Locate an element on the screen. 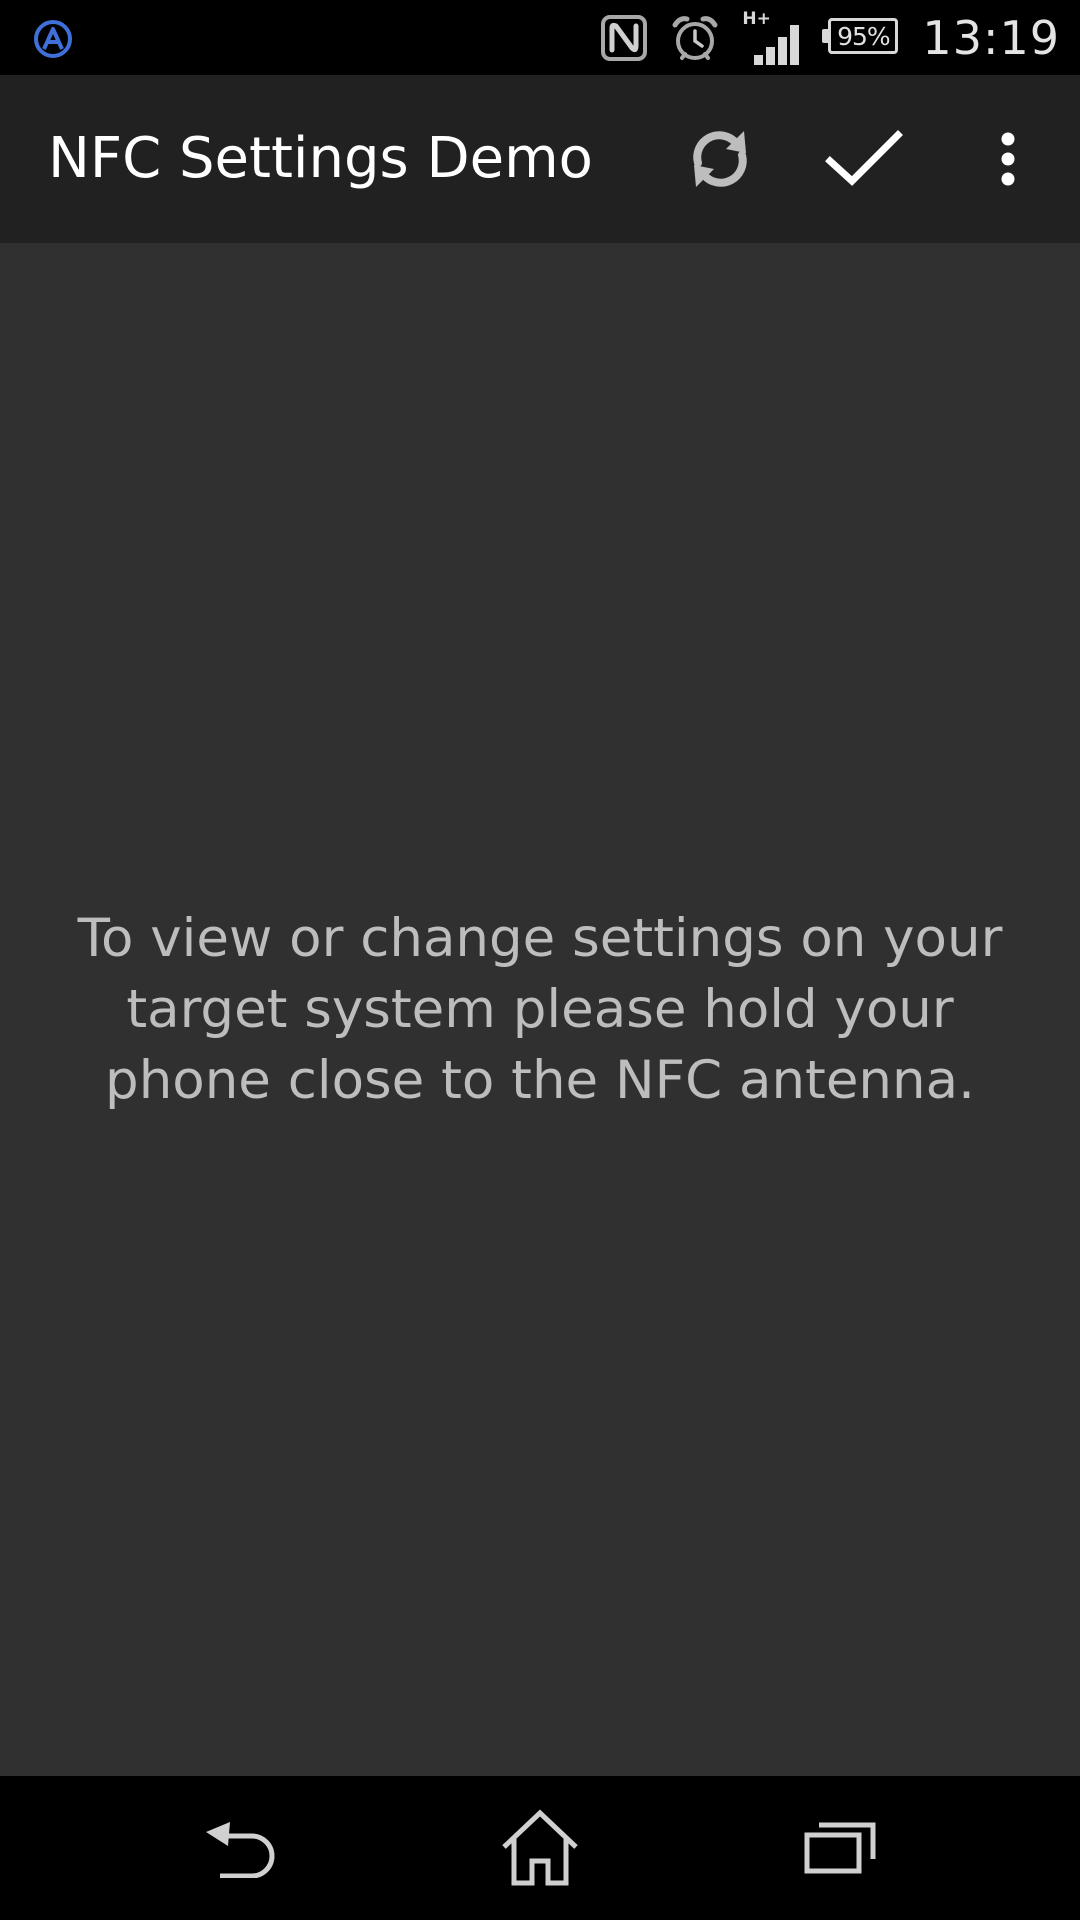 The width and height of the screenshot is (1080, 1920). home-icon is located at coordinates (540, 1847).